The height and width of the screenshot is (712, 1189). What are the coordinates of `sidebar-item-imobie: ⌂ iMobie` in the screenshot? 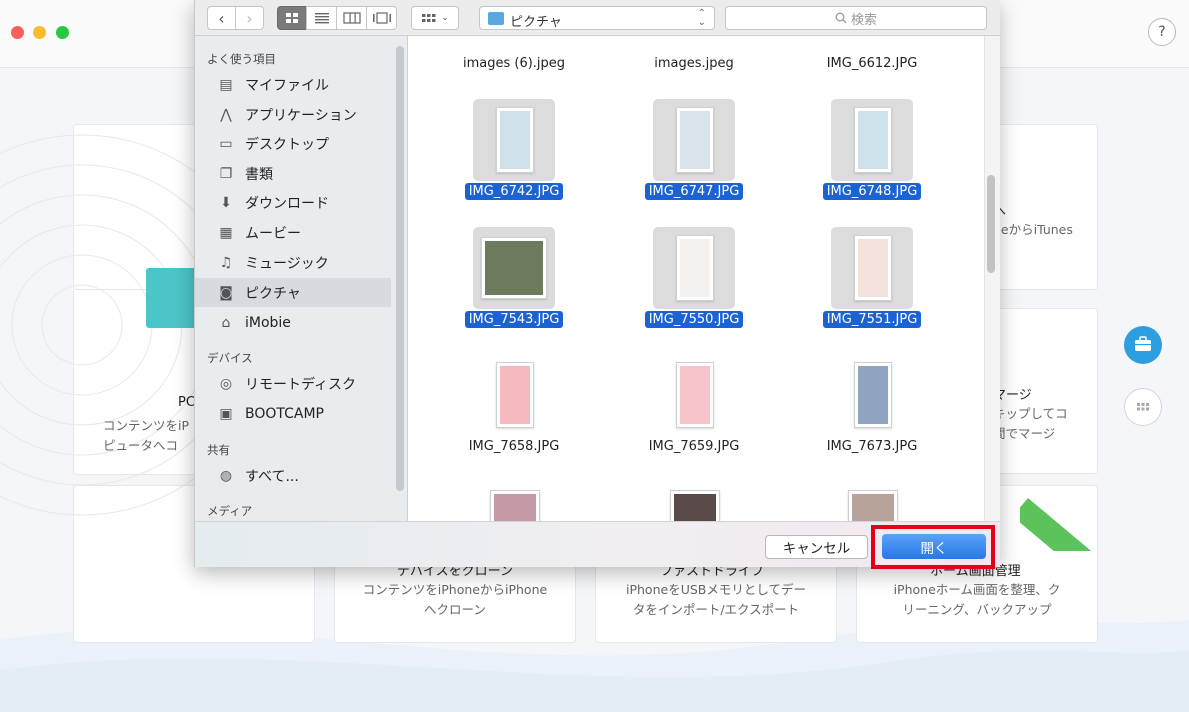 It's located at (293, 322).